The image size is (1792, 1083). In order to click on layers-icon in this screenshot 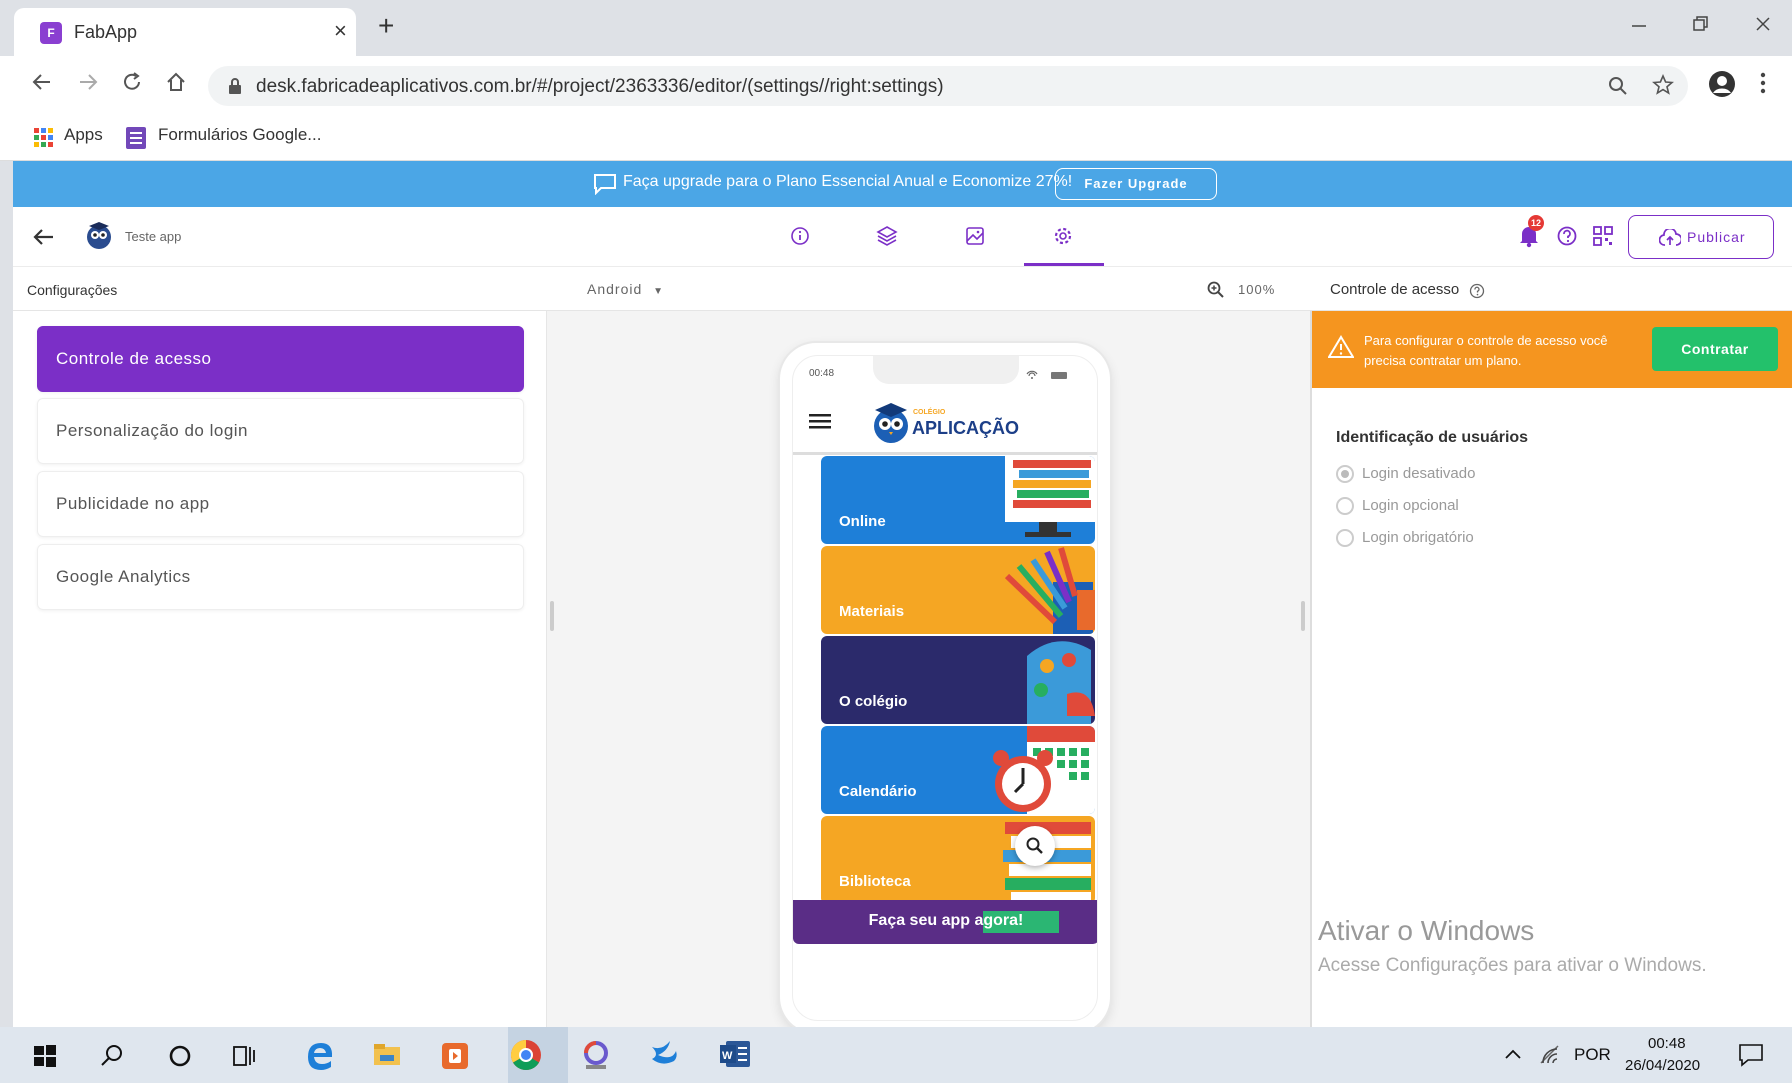, I will do `click(887, 236)`.